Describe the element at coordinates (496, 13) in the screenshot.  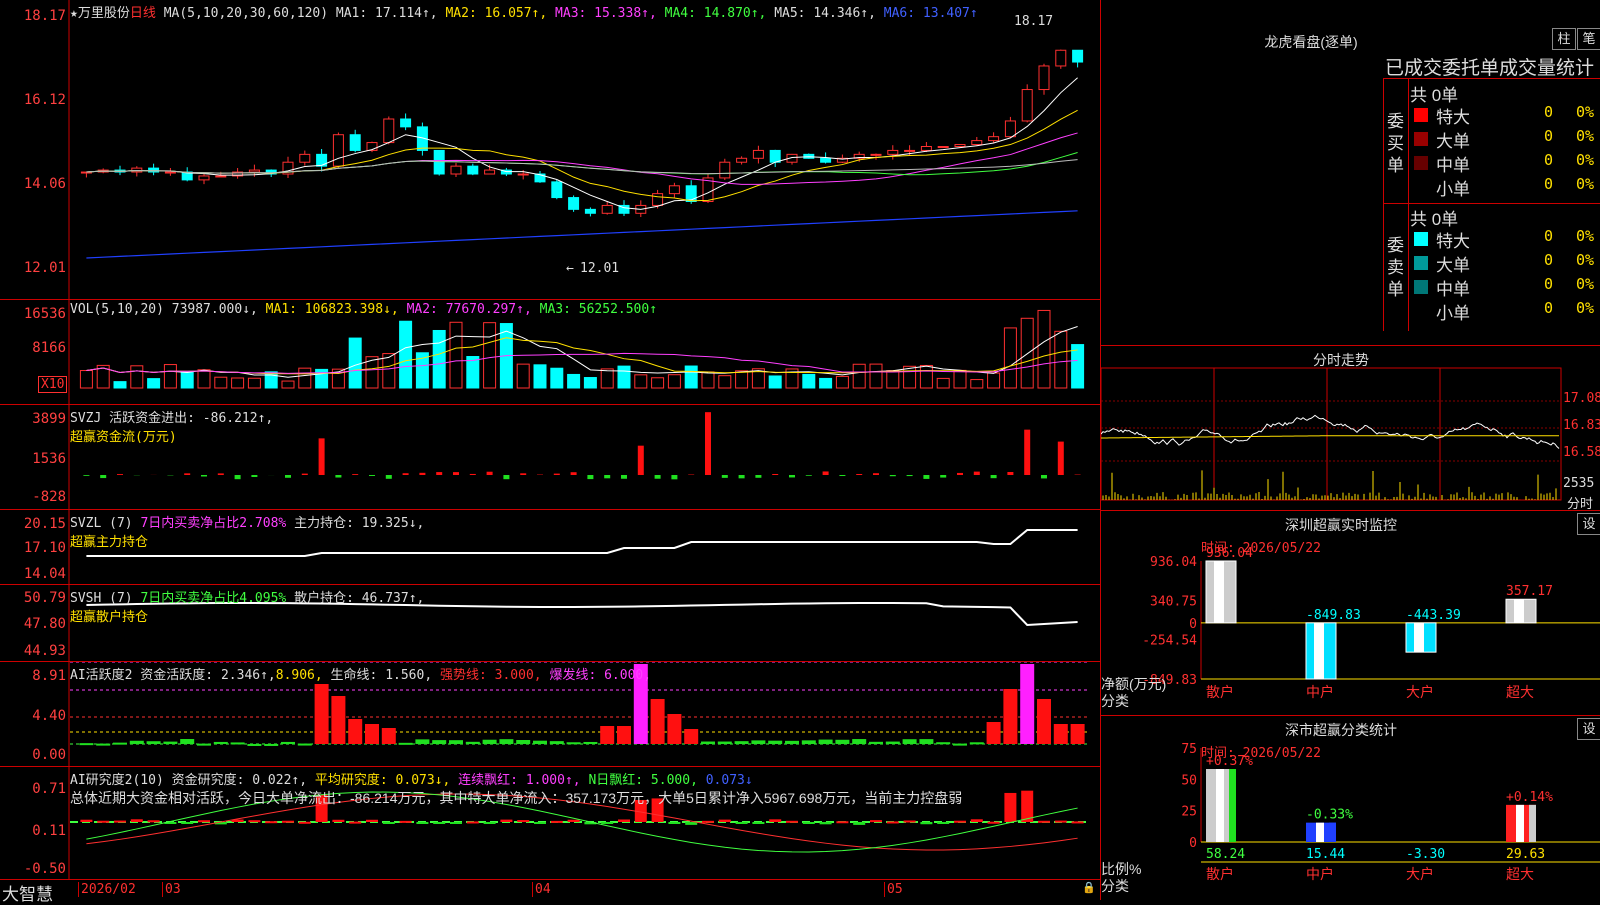
I see `ma2-value: MA2: 16.057↑,` at that location.